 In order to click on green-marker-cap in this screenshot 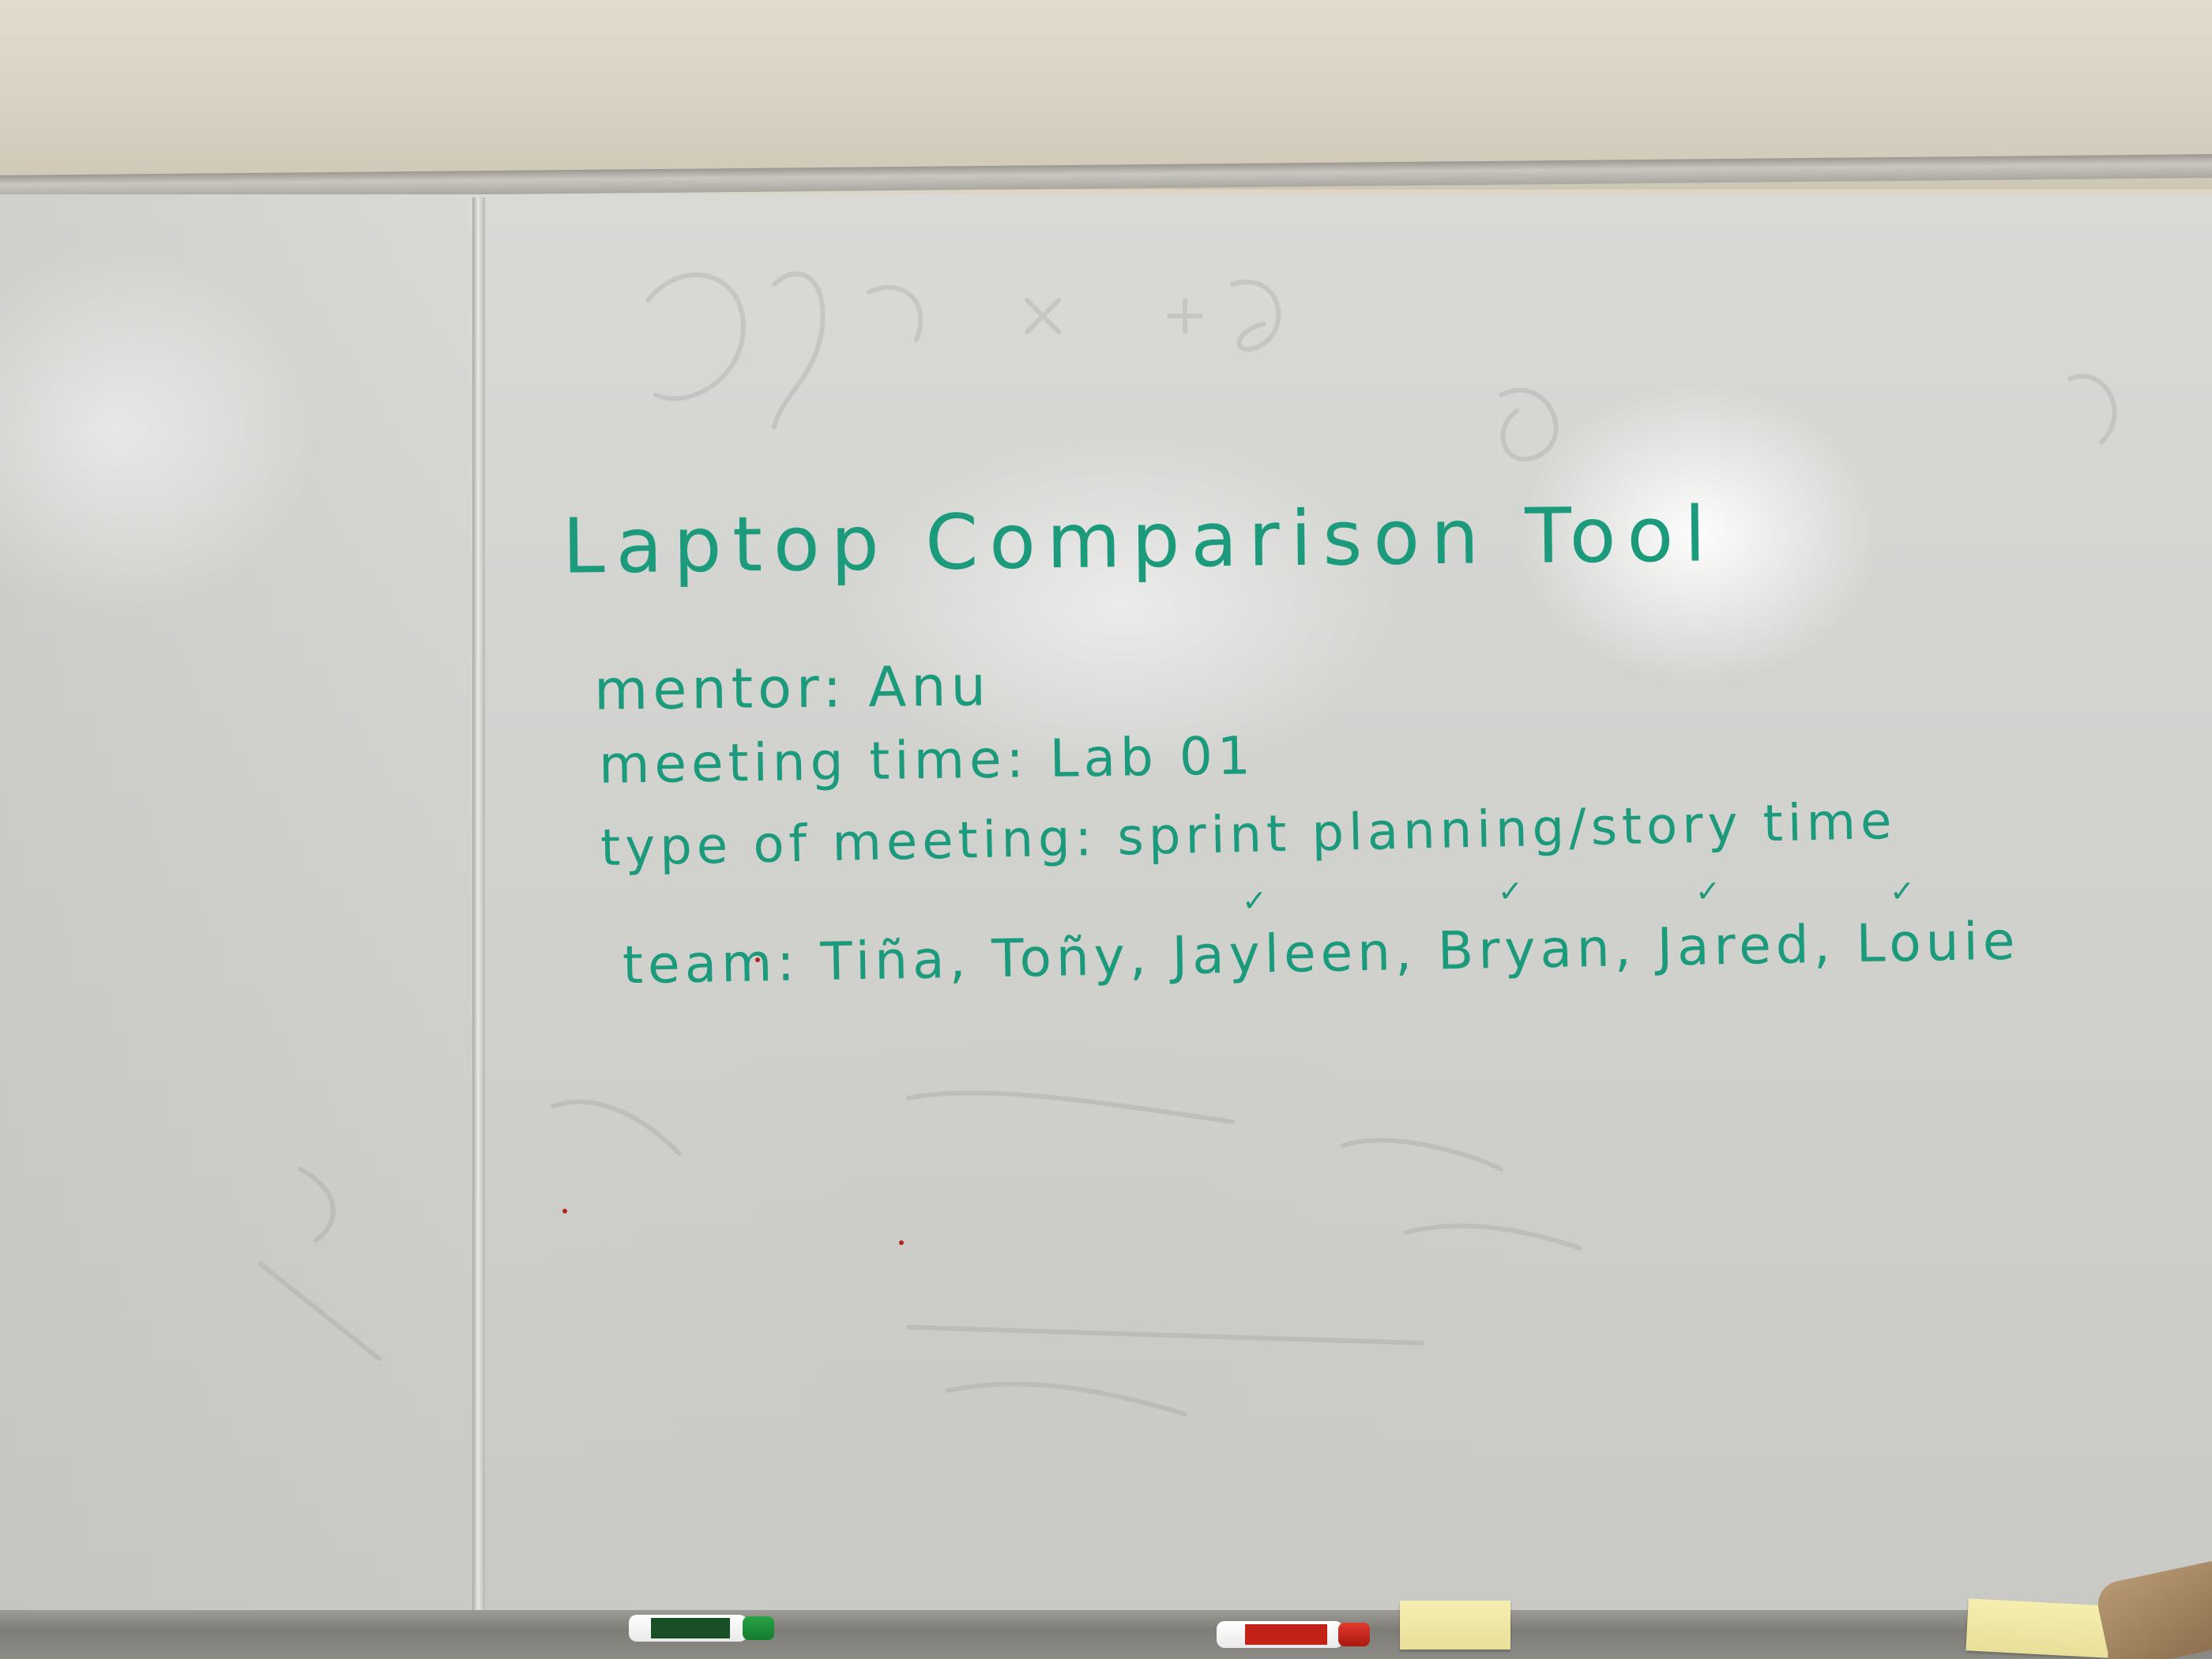, I will do `click(759, 1628)`.